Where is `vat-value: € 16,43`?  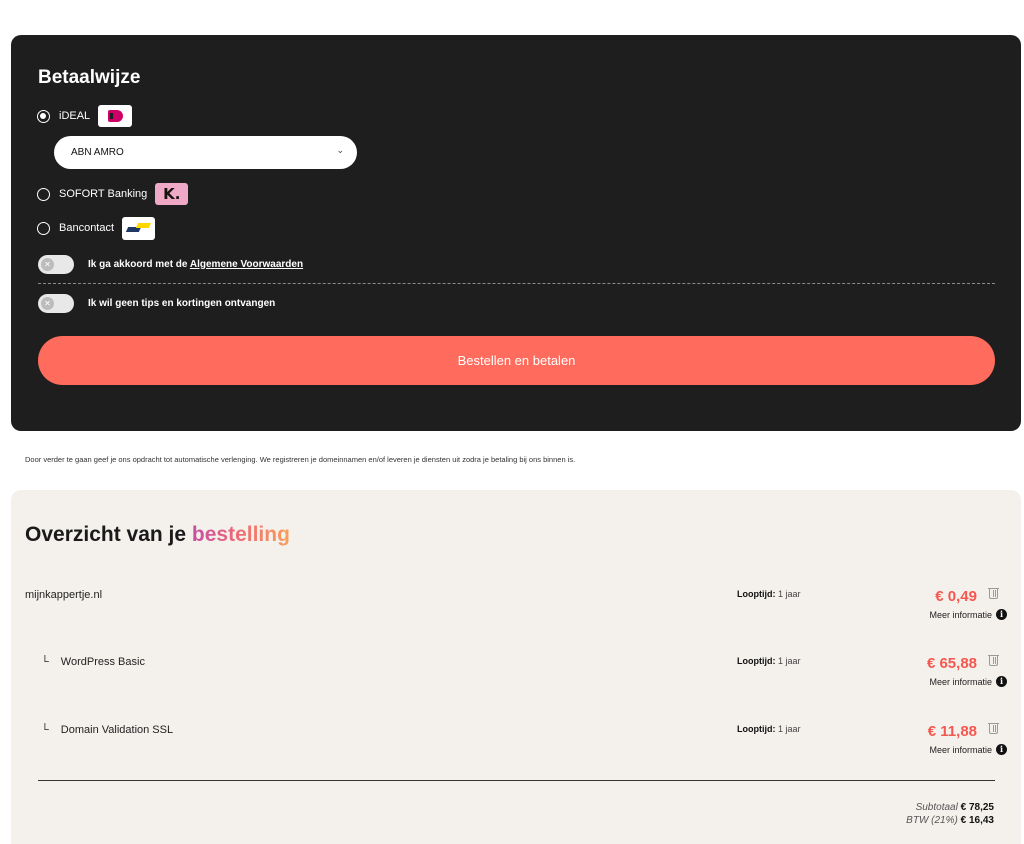
vat-value: € 16,43 is located at coordinates (977, 820).